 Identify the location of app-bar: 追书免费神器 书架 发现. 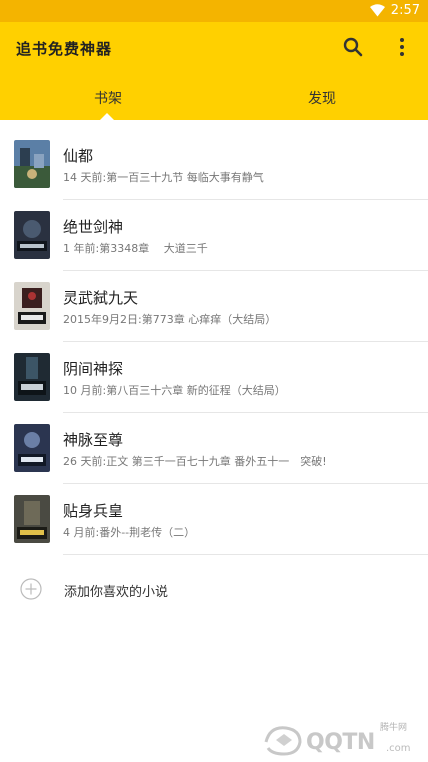
(214, 71).